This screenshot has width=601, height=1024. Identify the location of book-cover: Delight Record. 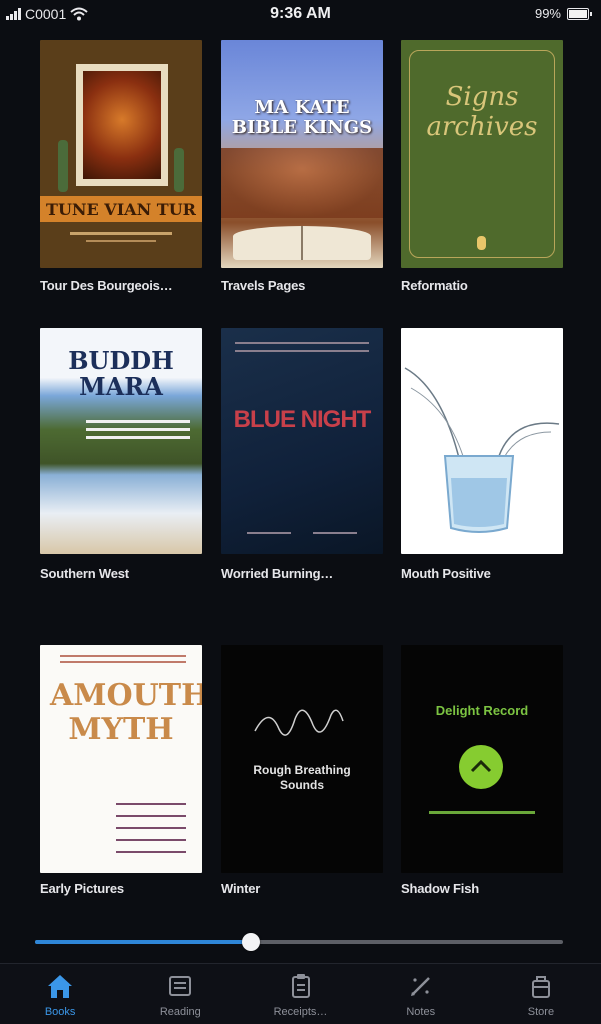
(482, 759).